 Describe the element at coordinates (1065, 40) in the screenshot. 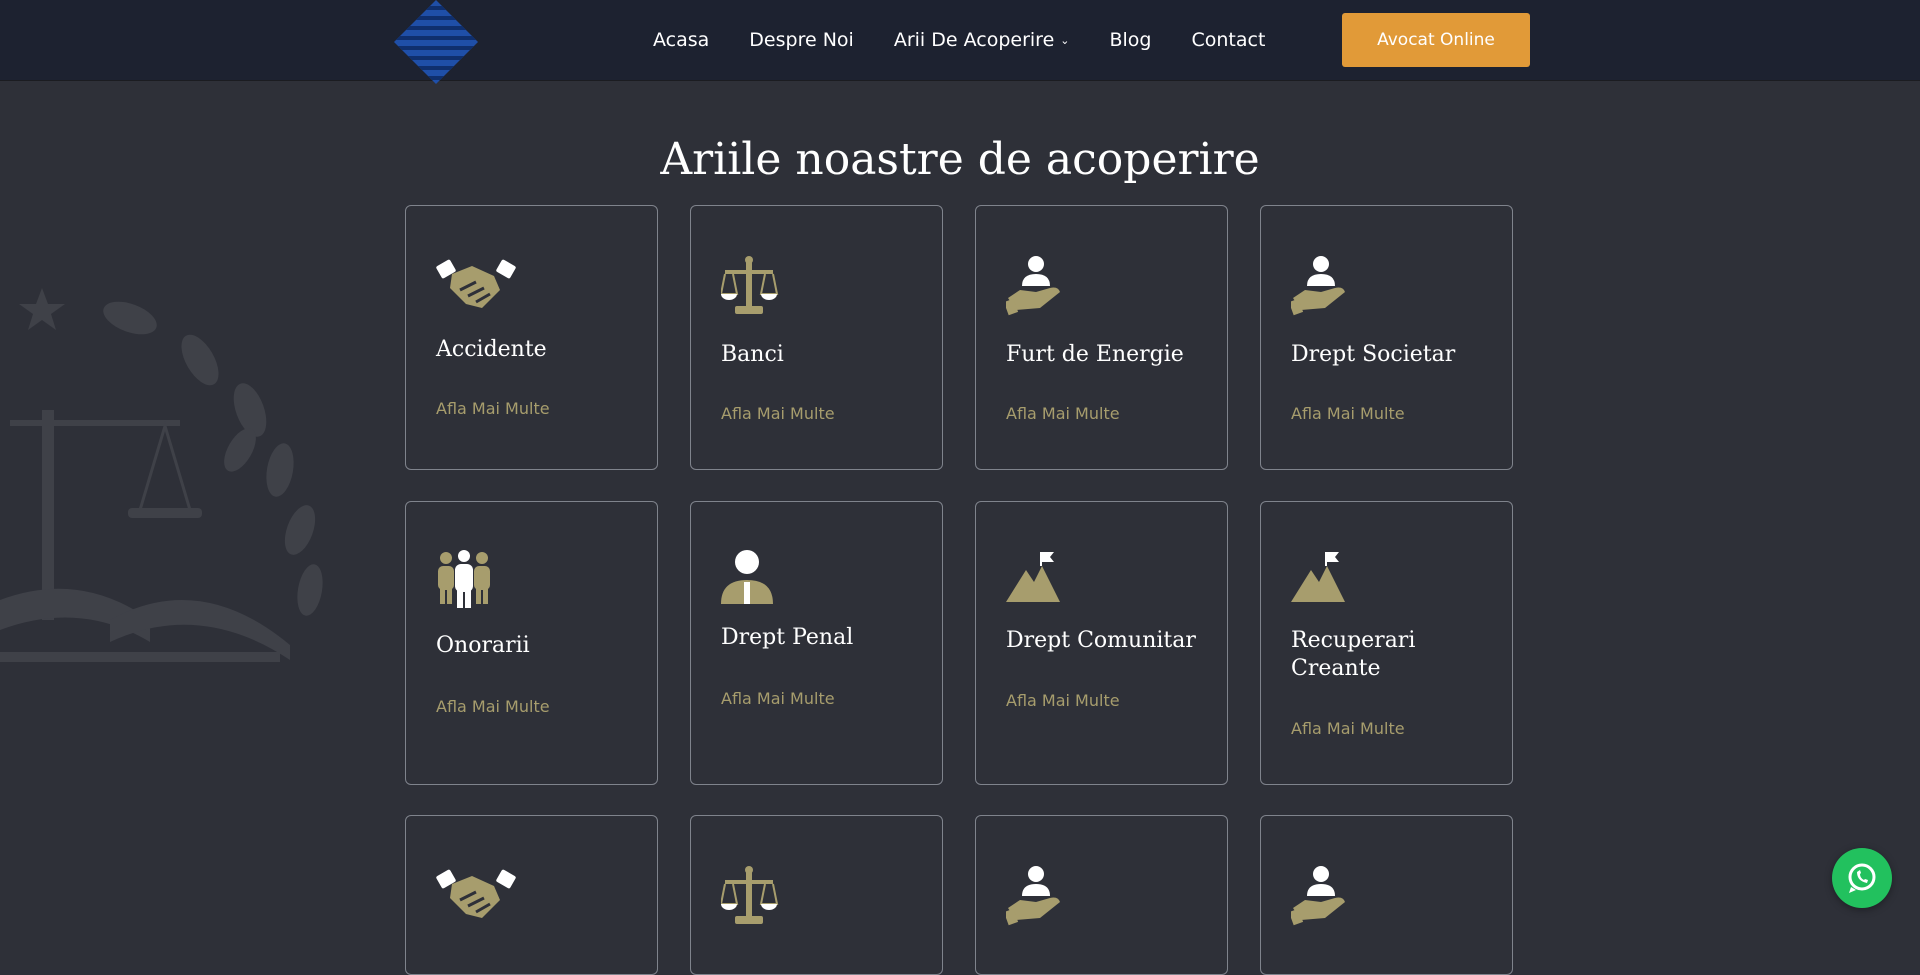

I see `chevron-down-icon: ⌄` at that location.